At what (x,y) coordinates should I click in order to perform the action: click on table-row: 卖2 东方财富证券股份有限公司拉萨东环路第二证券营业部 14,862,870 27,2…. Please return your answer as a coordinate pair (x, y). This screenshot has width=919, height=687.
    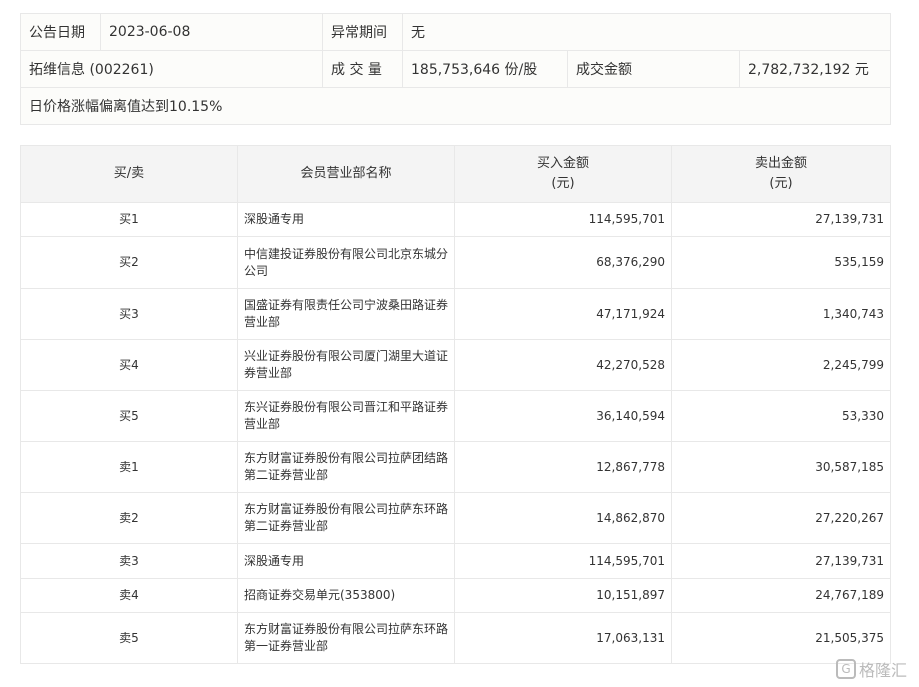
    Looking at the image, I should click on (455, 518).